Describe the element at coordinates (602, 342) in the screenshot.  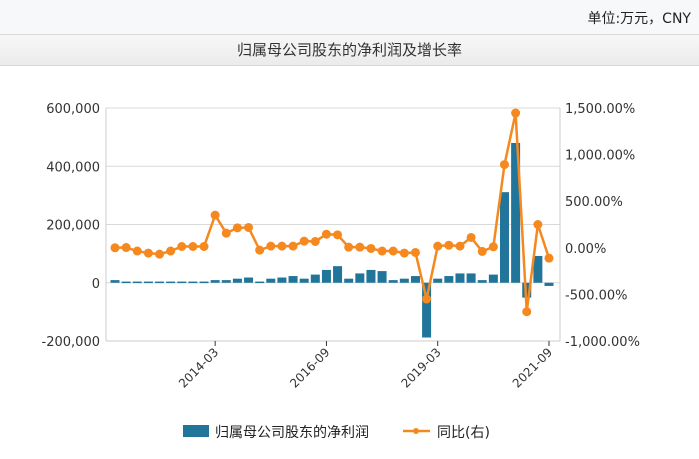
I see `y-right-tick-label: -1,000.00%` at that location.